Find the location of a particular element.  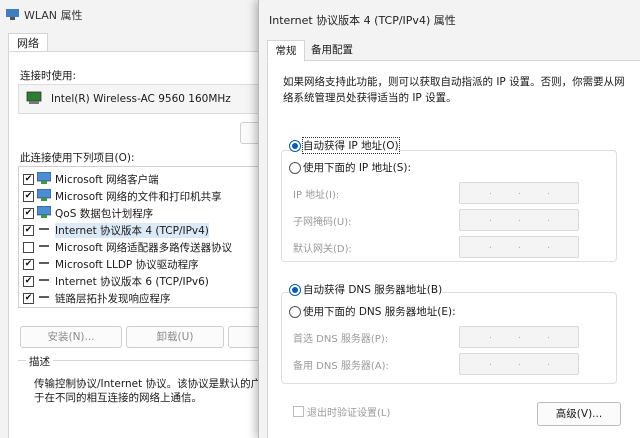

tab-network: 网络 is located at coordinates (28, 43).